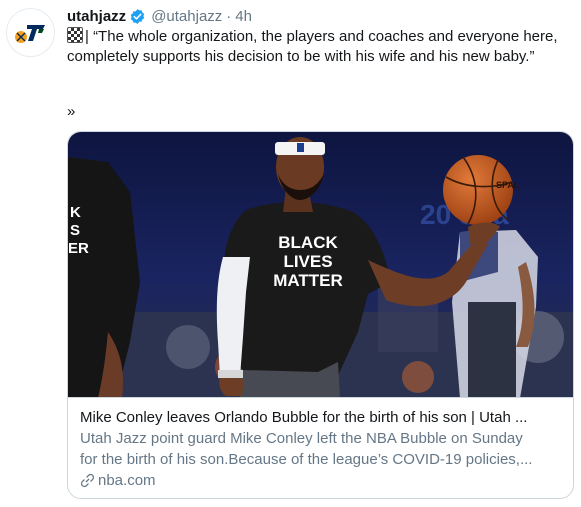 Image resolution: width=581 pixels, height=507 pixels. Describe the element at coordinates (243, 16) in the screenshot. I see `timestamp: 4h` at that location.